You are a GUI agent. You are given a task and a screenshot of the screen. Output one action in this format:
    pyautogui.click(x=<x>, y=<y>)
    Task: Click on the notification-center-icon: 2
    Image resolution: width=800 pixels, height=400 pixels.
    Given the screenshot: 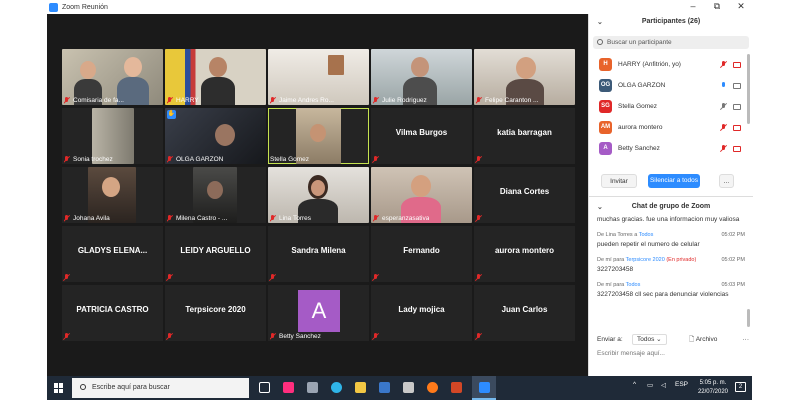 What is the action you would take?
    pyautogui.click(x=740, y=387)
    